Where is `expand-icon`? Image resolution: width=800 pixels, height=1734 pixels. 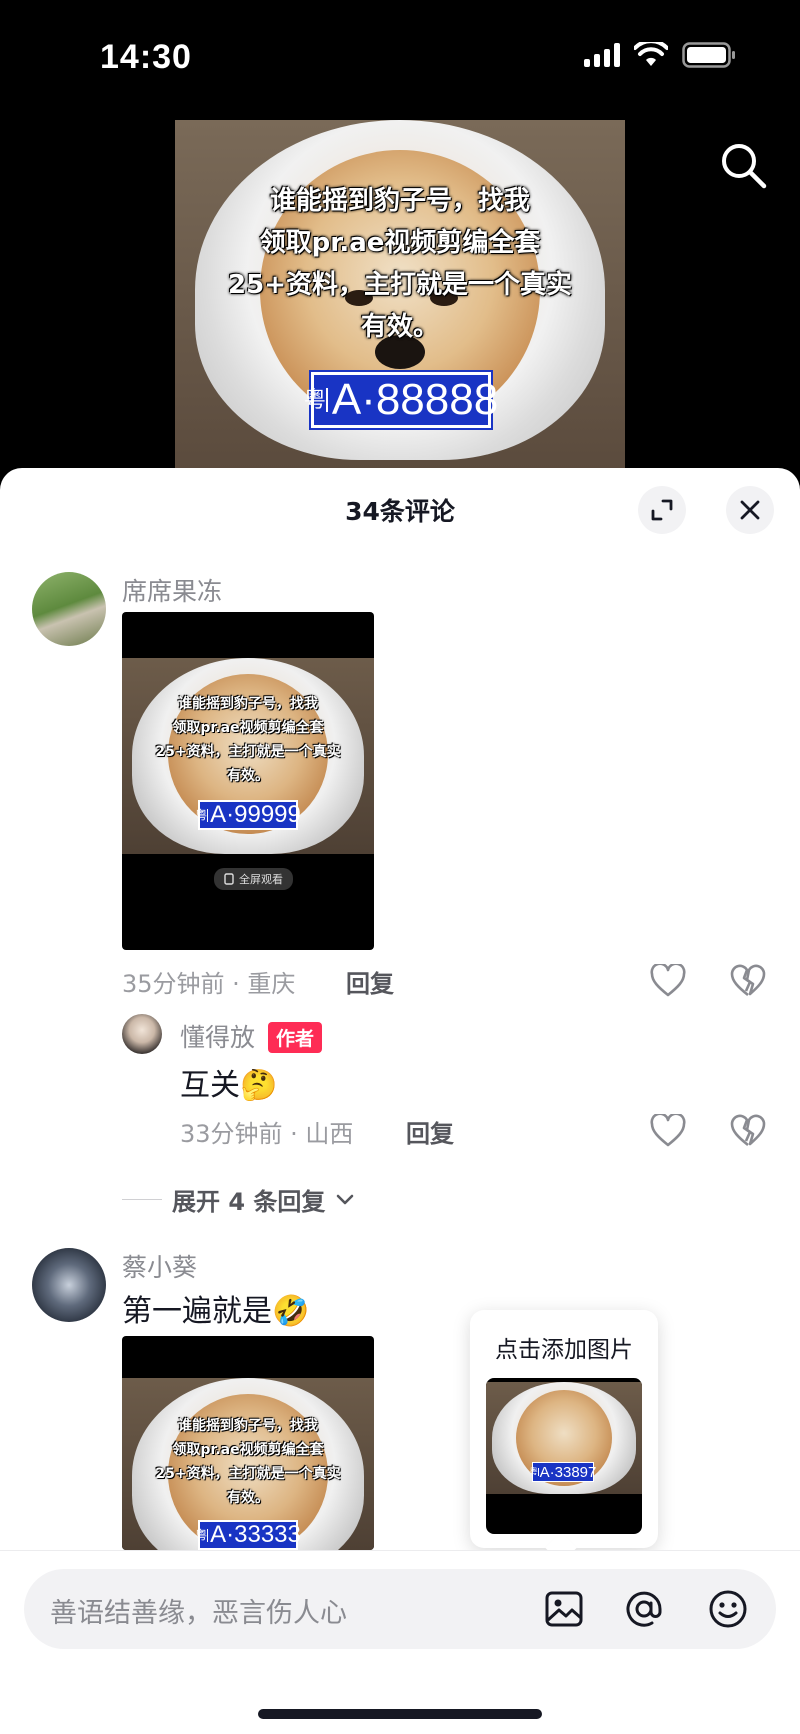
expand-icon is located at coordinates (662, 510).